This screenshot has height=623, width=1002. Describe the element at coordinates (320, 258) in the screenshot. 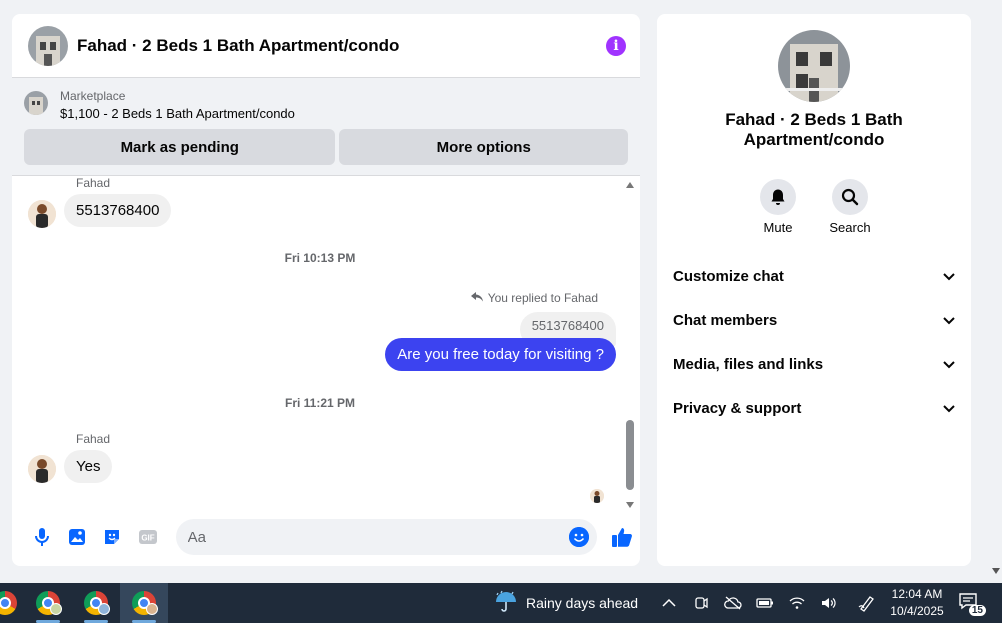

I see `timestamp: Fri 10:13 PM` at that location.